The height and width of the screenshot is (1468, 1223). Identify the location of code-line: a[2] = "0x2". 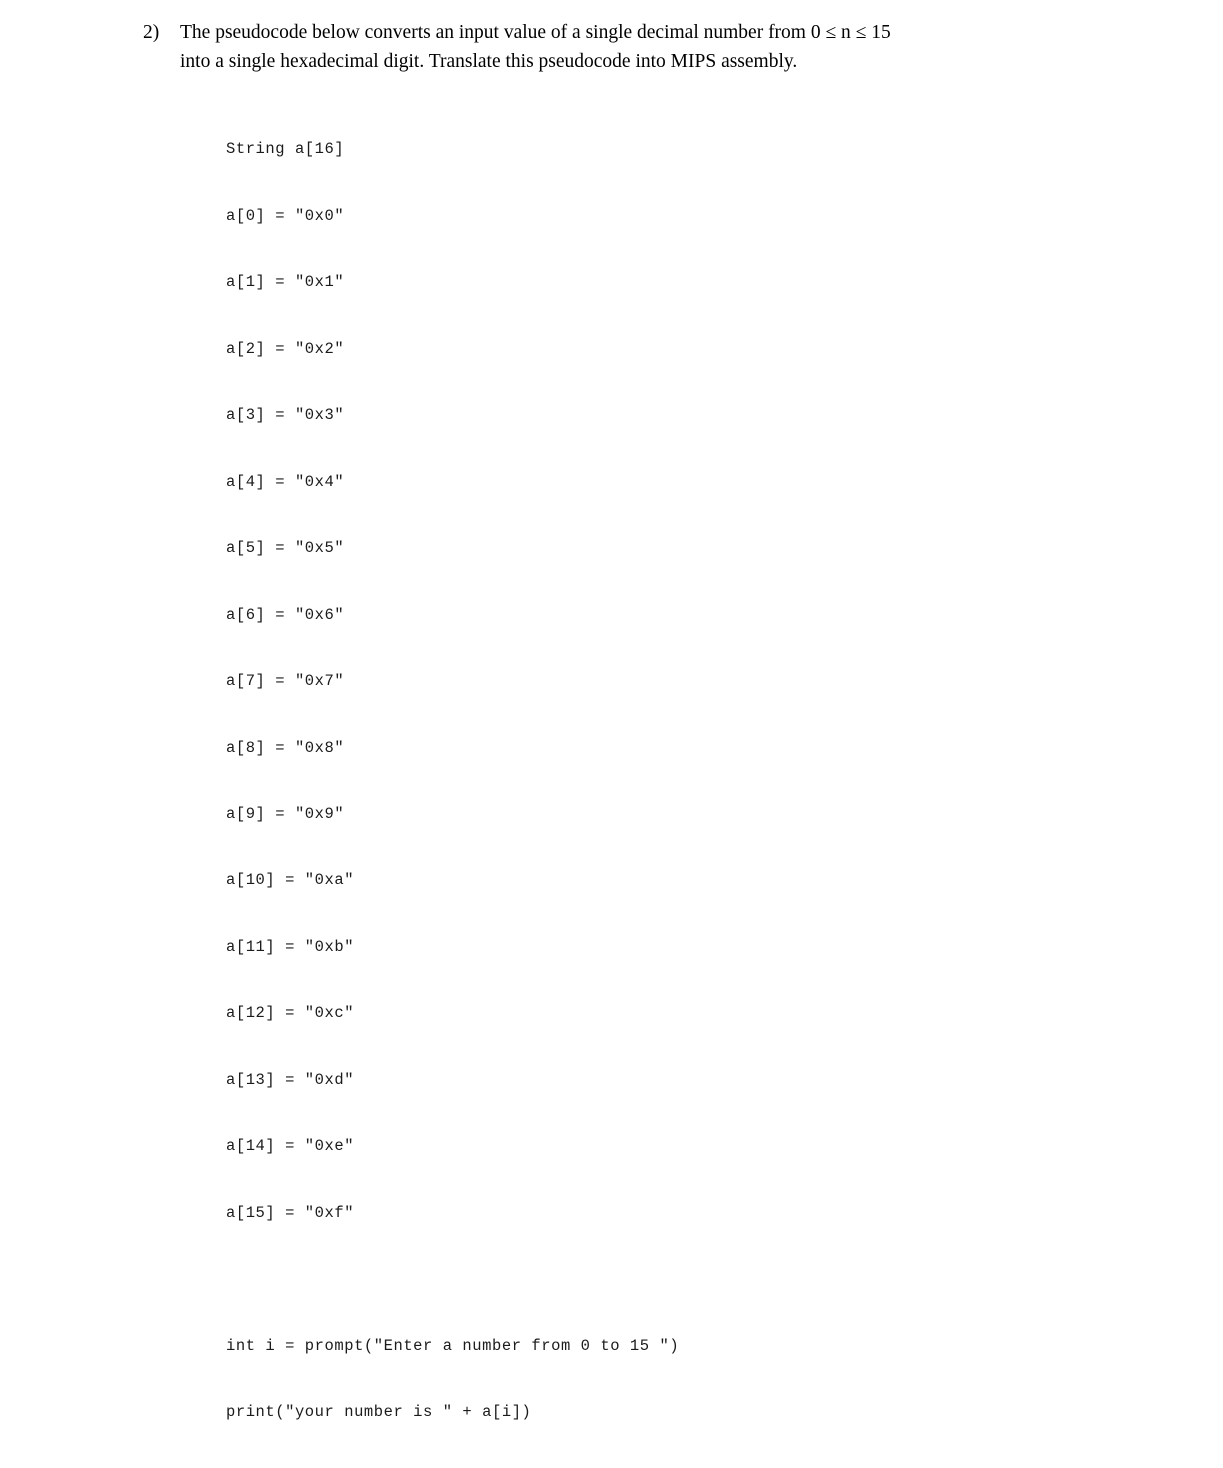
(285, 348).